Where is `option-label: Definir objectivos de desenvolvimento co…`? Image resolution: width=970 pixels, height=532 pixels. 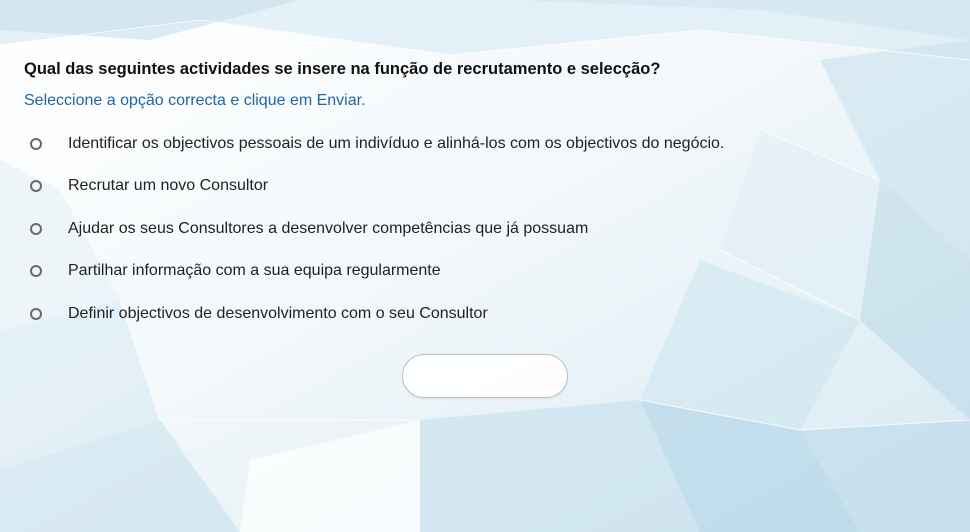 option-label: Definir objectivos de desenvolvimento co… is located at coordinates (278, 313).